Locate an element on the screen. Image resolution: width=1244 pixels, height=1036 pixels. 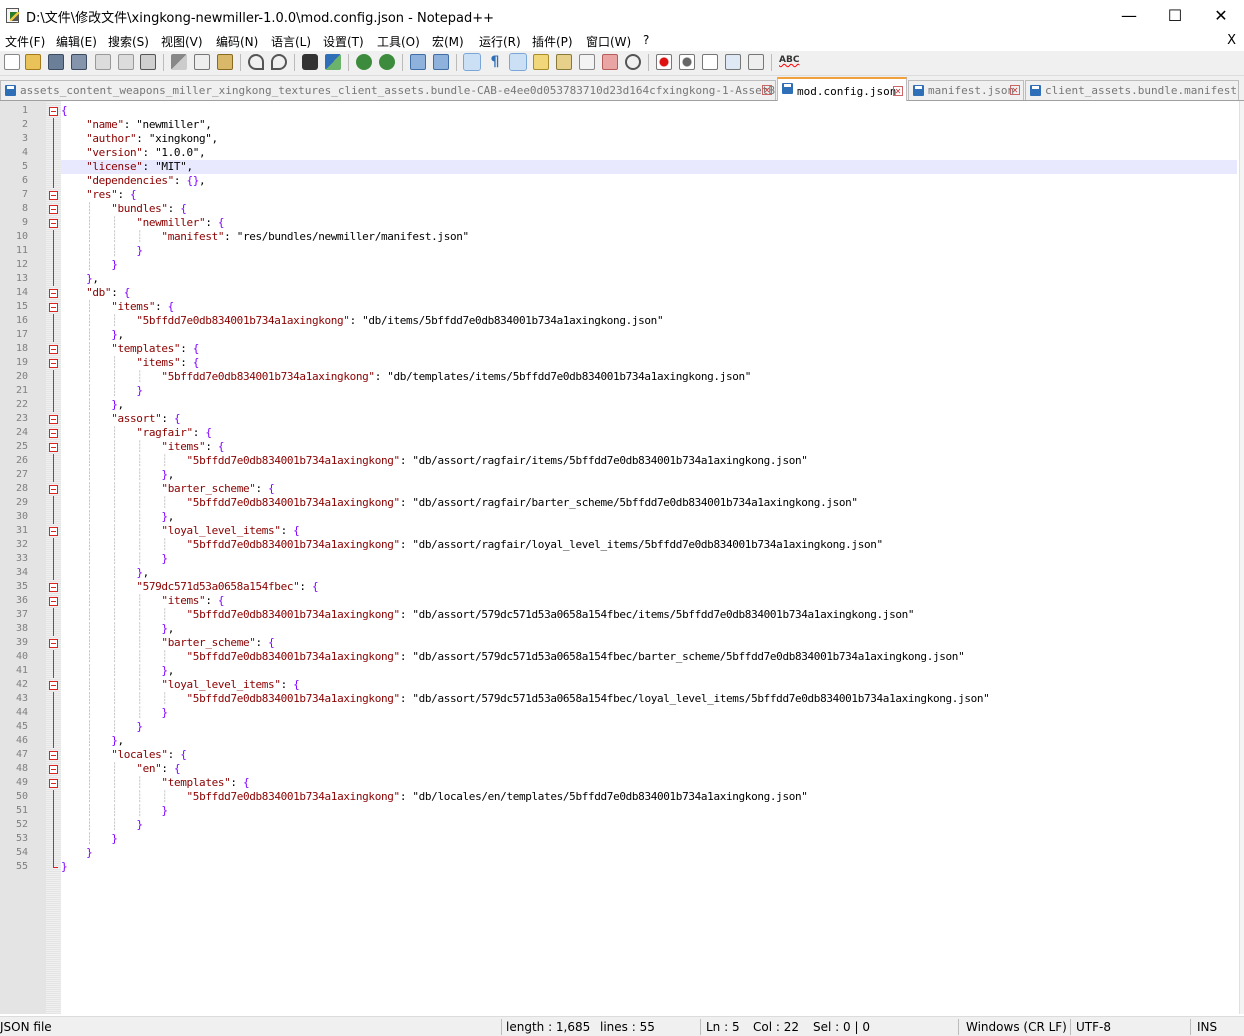
maximize-button: ☐ is located at coordinates (1175, 15).